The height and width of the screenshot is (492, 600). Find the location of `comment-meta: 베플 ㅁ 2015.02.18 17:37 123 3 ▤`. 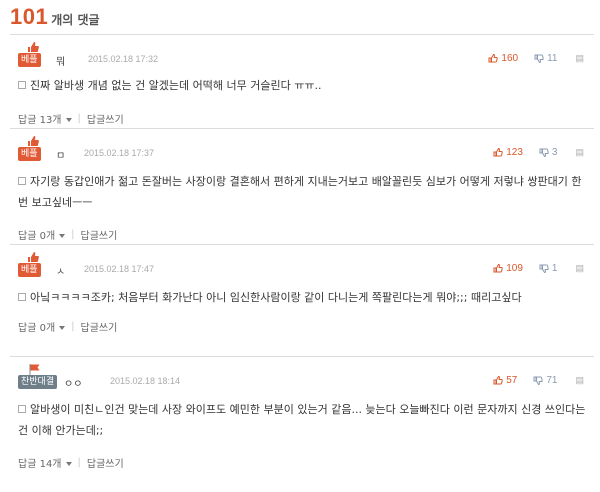

comment-meta: 베플 ㅁ 2015.02.18 17:37 123 3 ▤ is located at coordinates (303, 149).